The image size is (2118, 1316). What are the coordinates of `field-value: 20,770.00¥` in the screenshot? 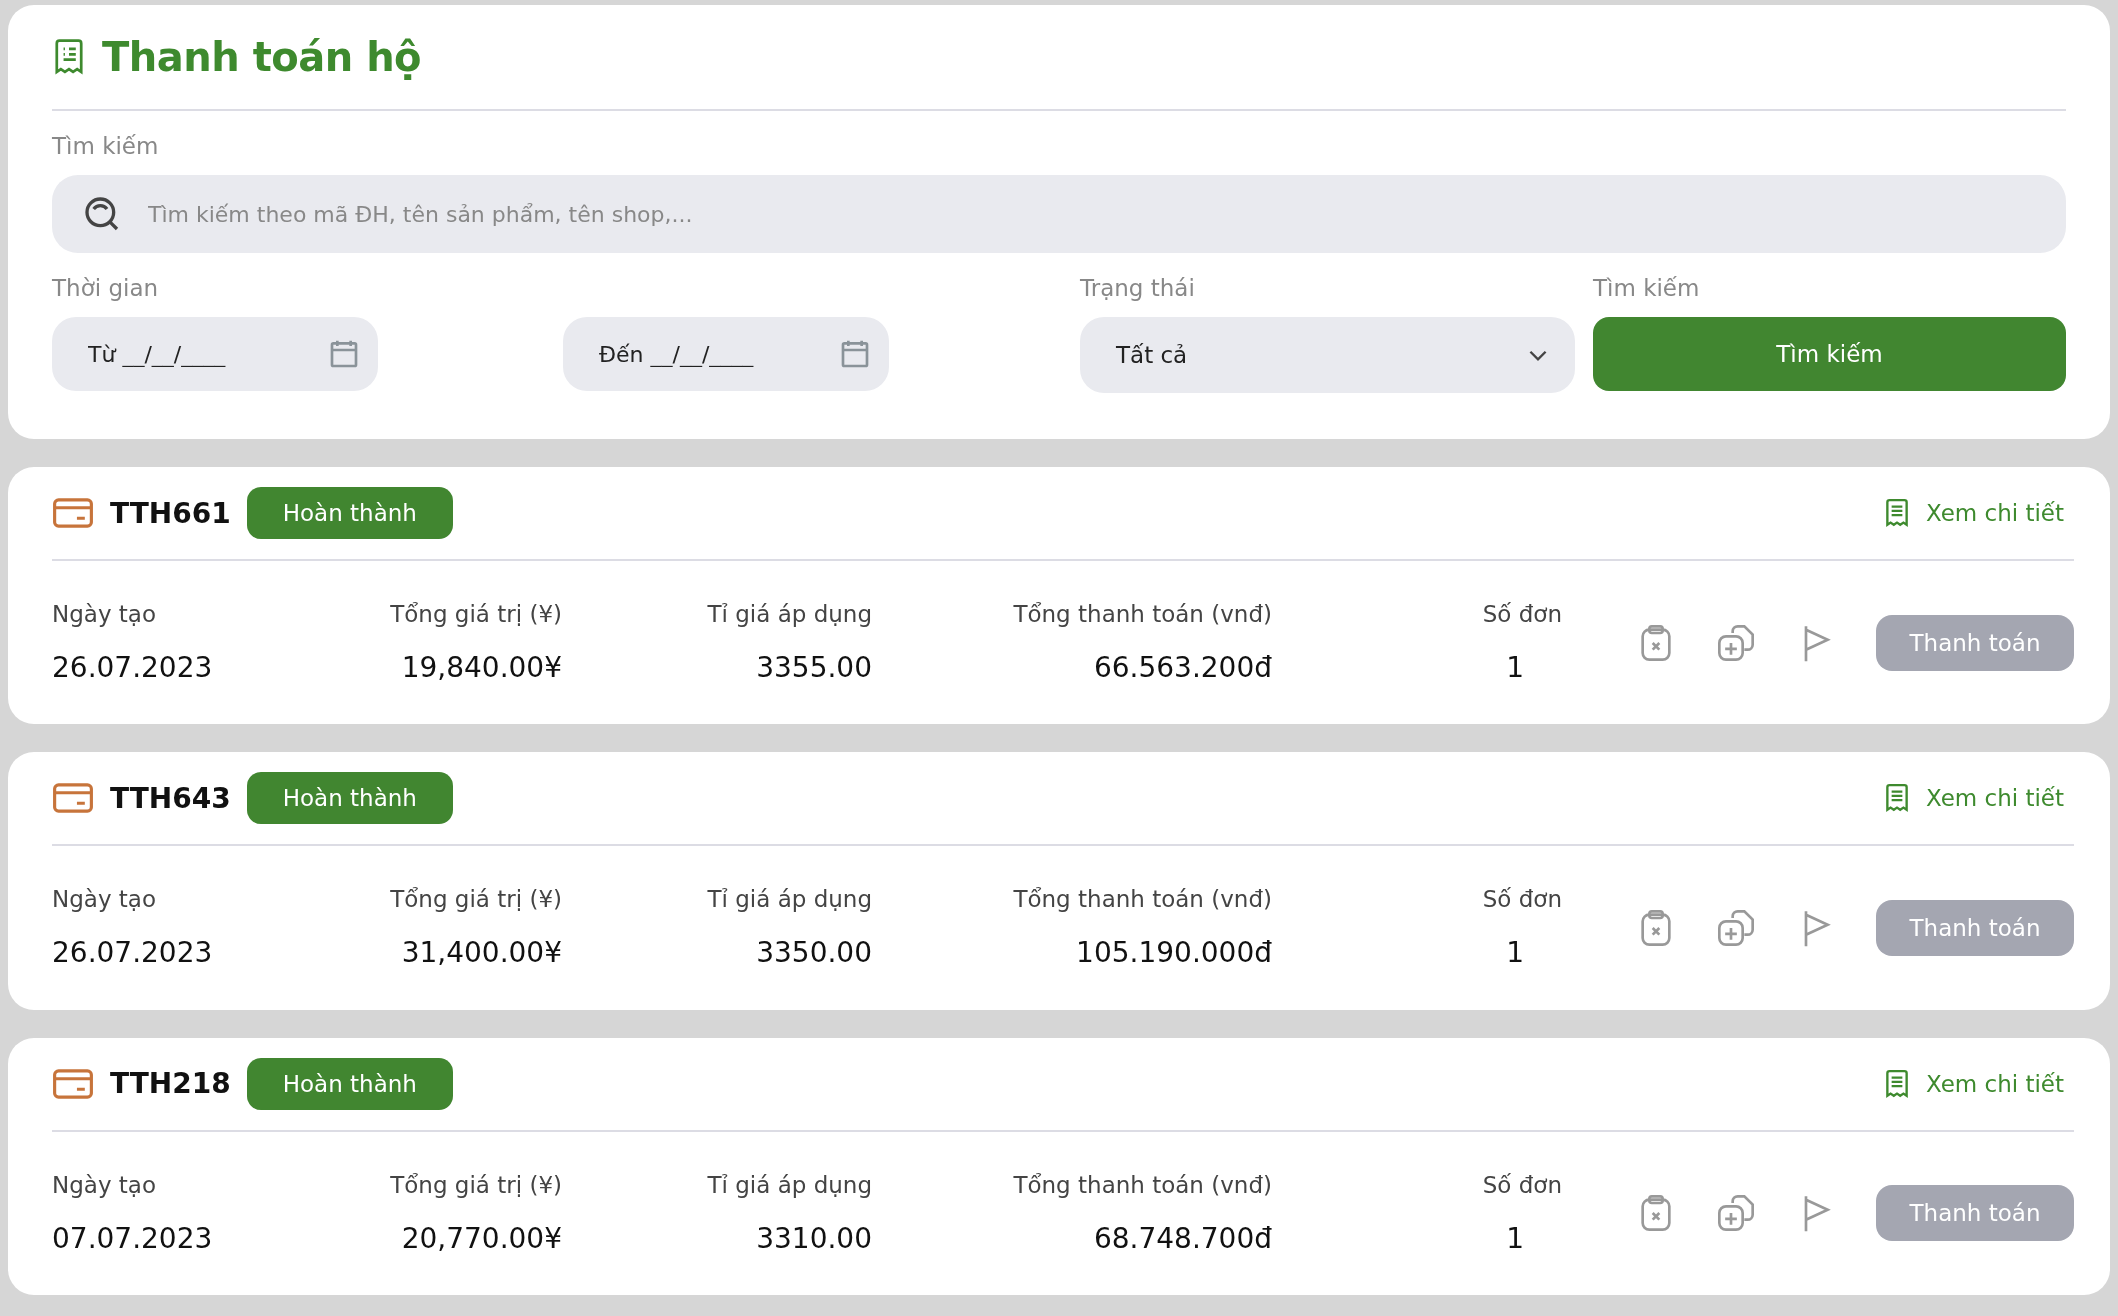 It's located at (481, 1238).